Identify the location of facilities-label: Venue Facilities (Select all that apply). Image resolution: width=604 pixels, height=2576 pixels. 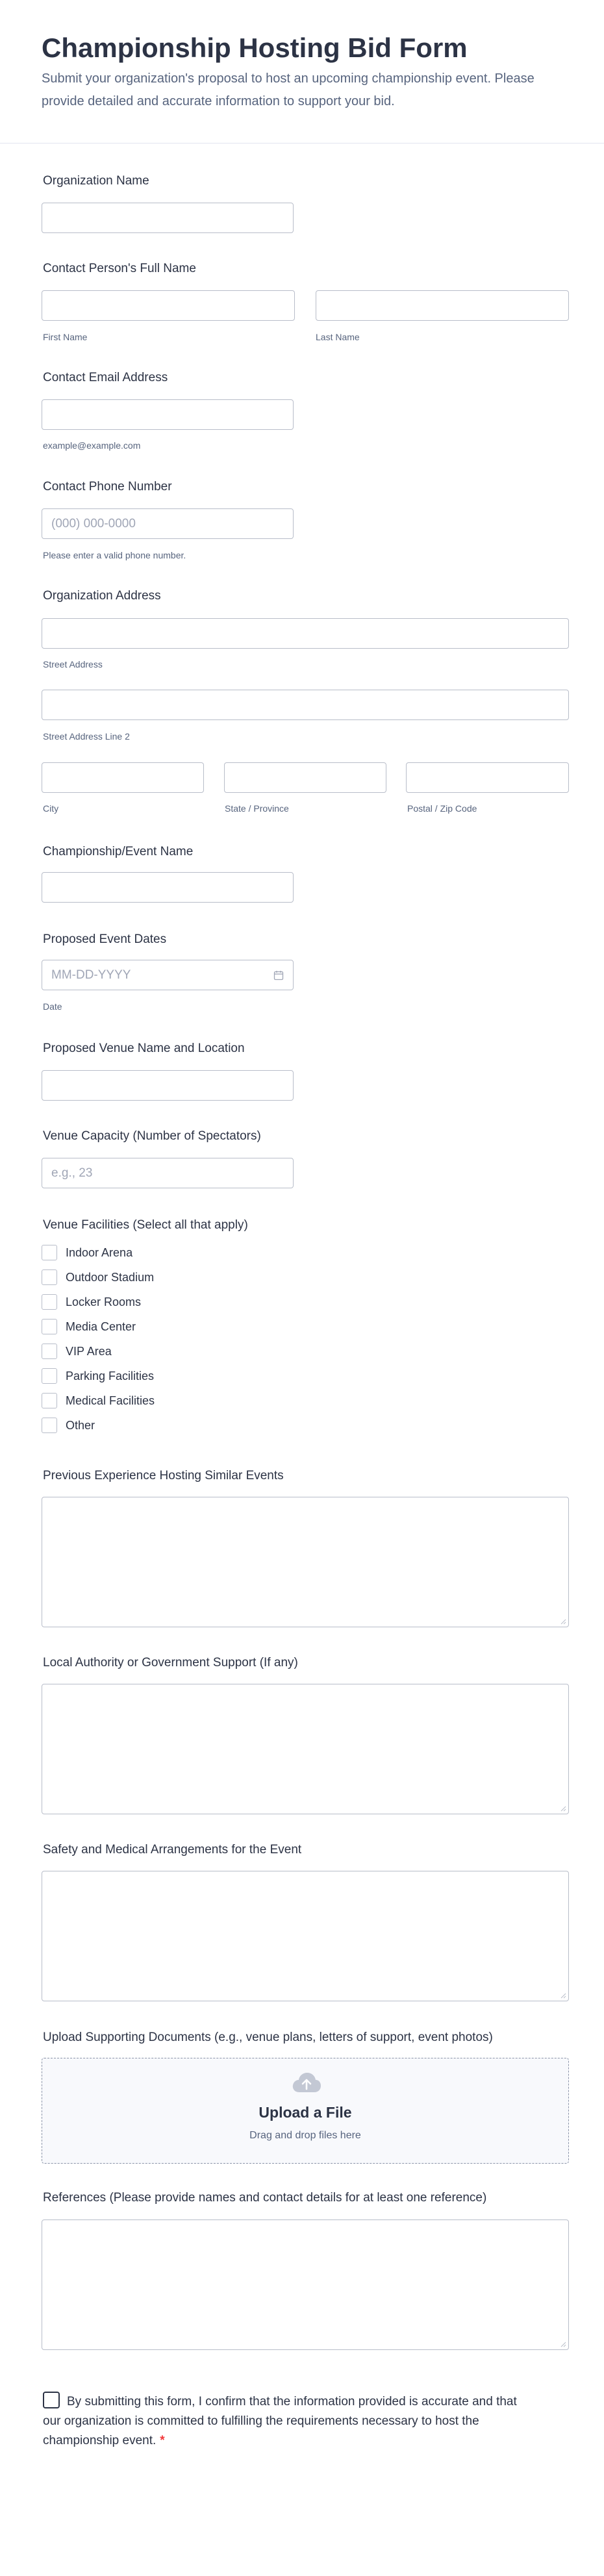
(145, 1225).